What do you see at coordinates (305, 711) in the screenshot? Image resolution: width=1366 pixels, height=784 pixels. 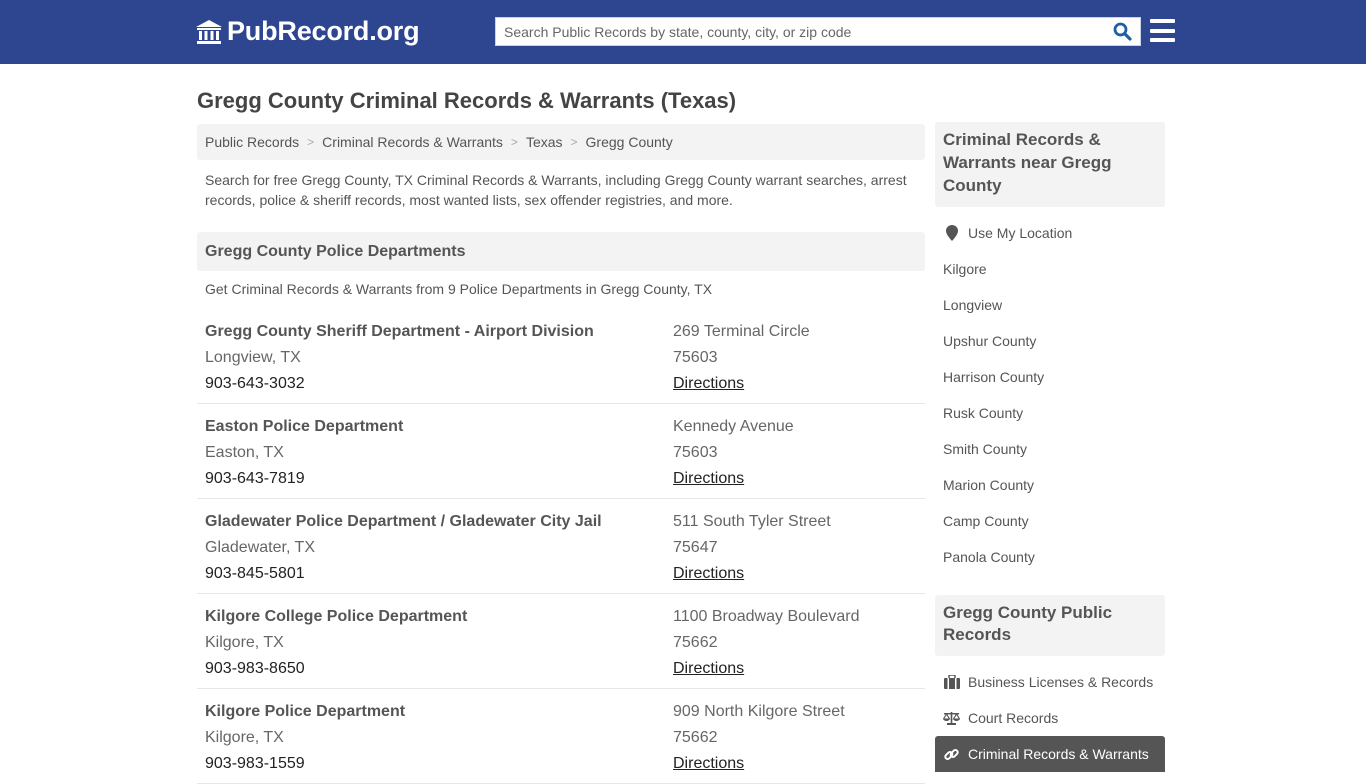 I see `department-name: Kilgore Police Department` at bounding box center [305, 711].